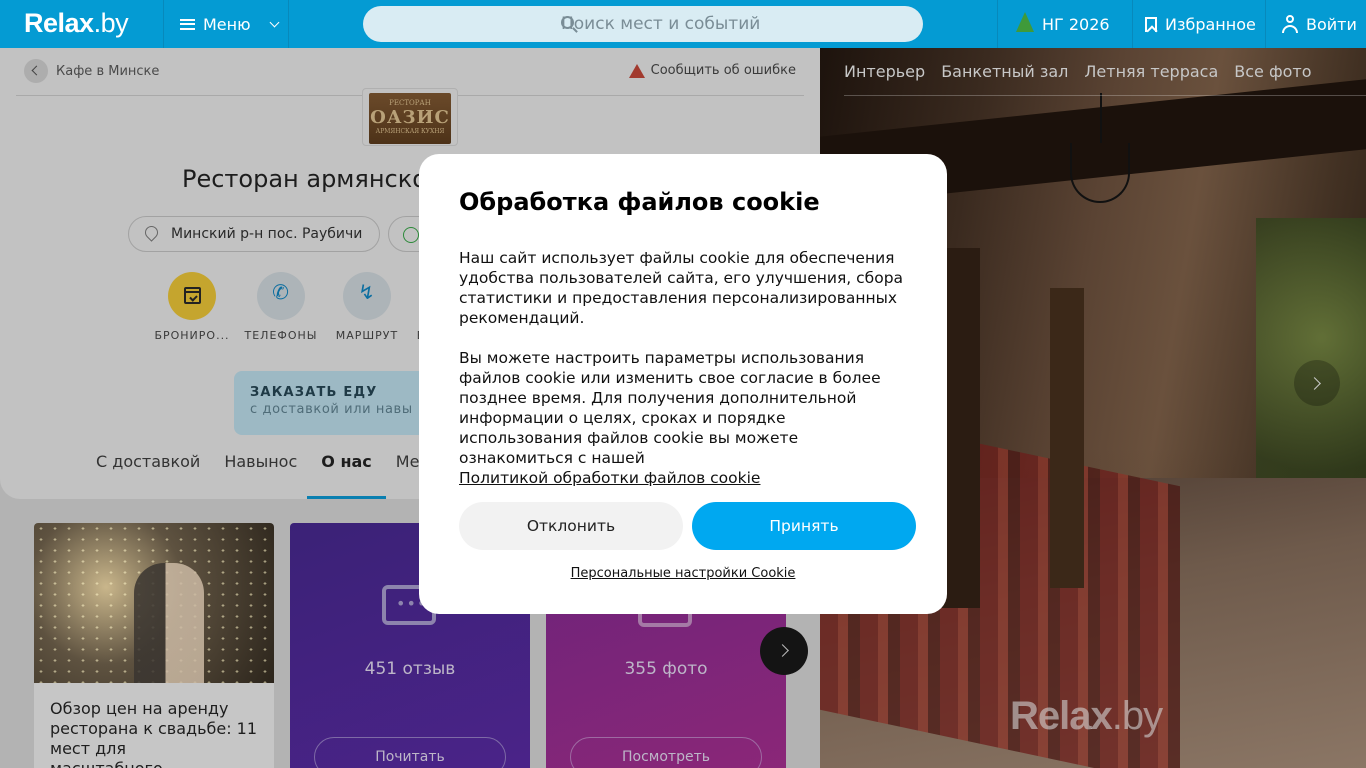 The width and height of the screenshot is (1366, 768). Describe the element at coordinates (661, 24) in the screenshot. I see `search-placeholder: Поиск мест и событий` at that location.